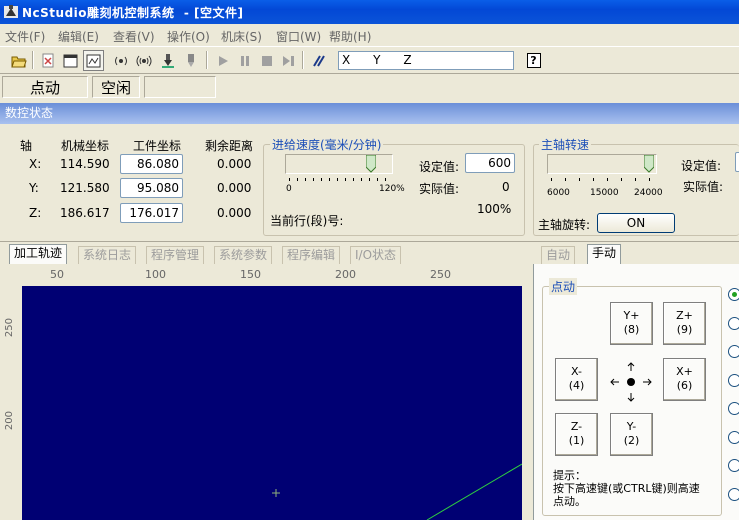  What do you see at coordinates (350, 36) in the screenshot?
I see `menu-help: 帮助(H)` at bounding box center [350, 36].